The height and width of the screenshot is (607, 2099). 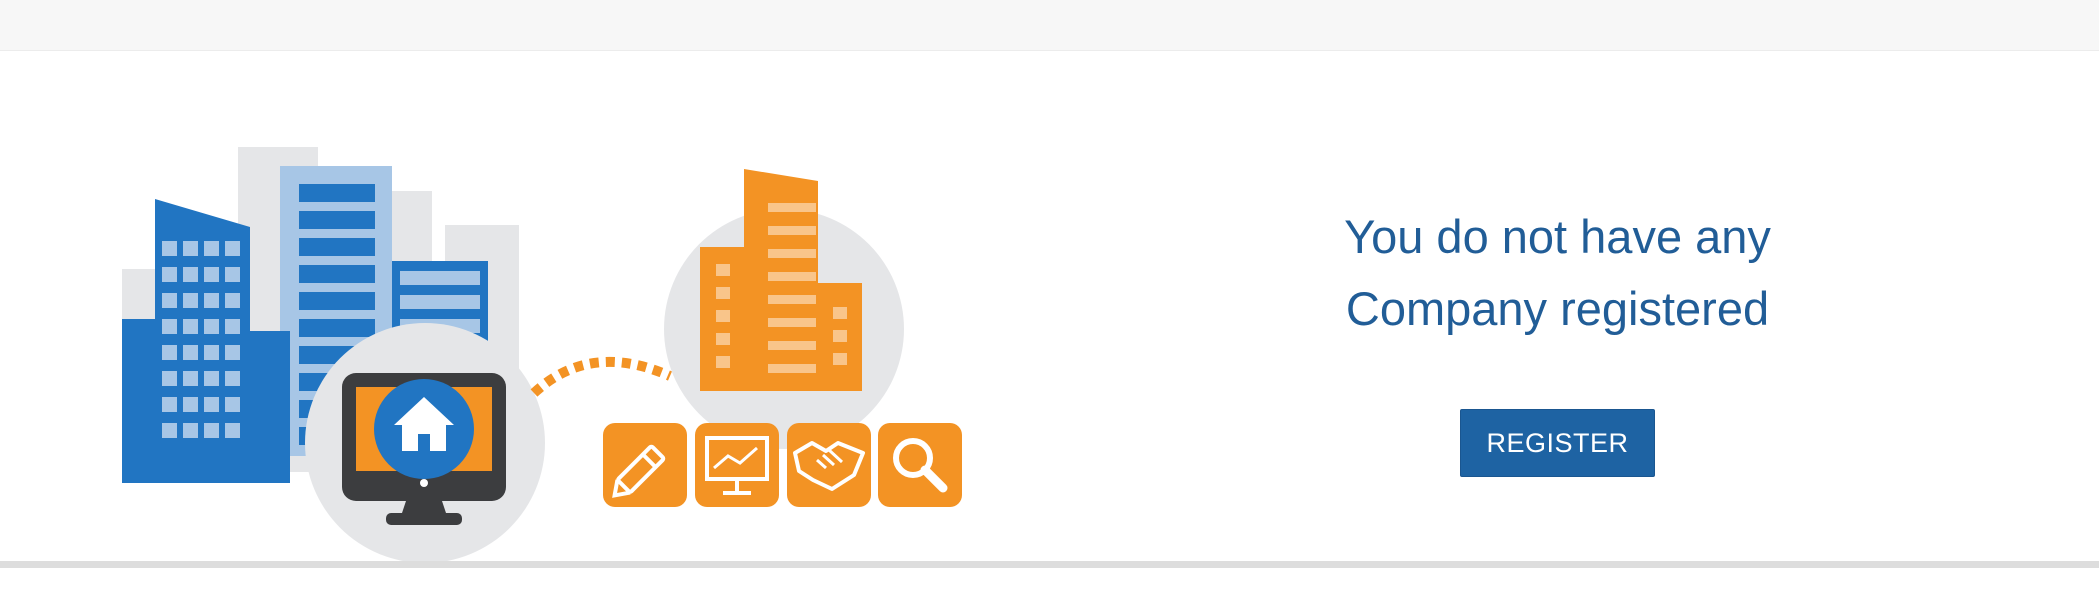 What do you see at coordinates (1049, 564) in the screenshot?
I see `bottom-divider` at bounding box center [1049, 564].